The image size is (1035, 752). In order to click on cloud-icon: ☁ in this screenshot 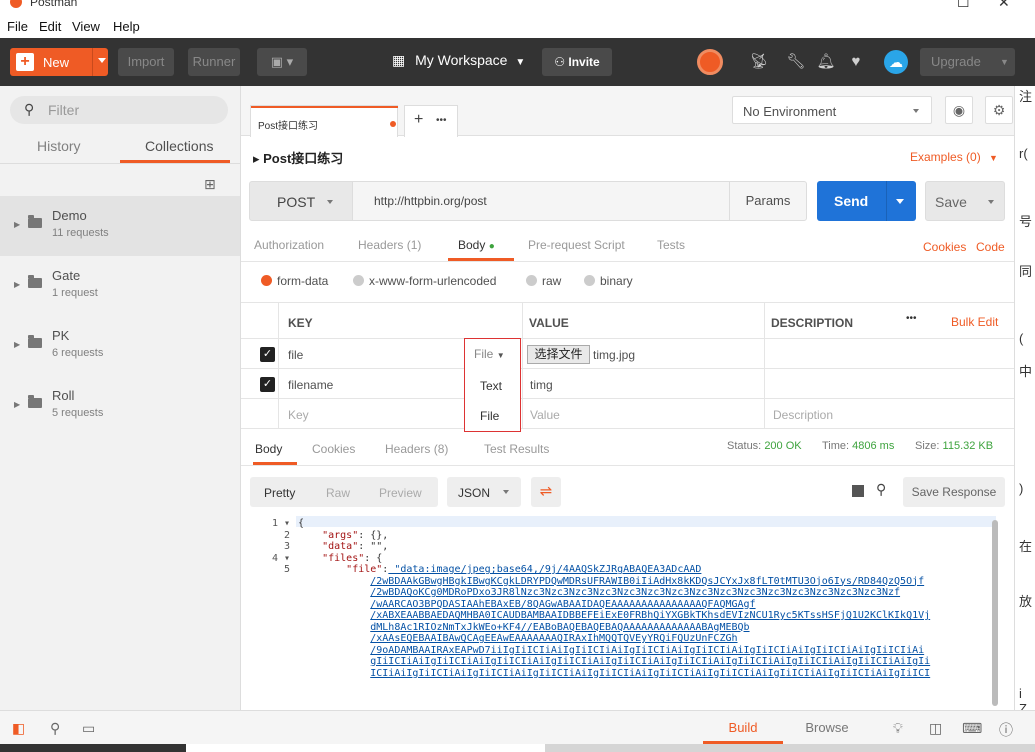, I will do `click(896, 62)`.